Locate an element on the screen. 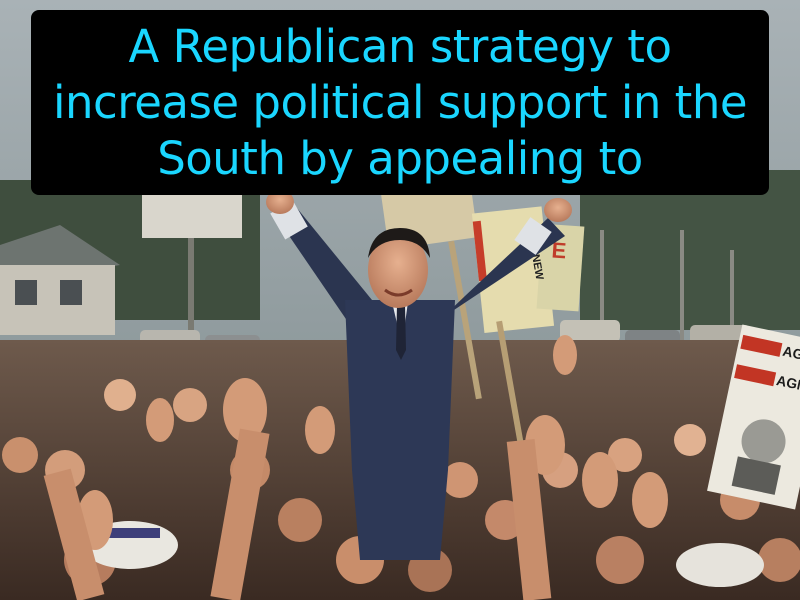 The height and width of the screenshot is (600, 800). white-hat is located at coordinates (720, 565).